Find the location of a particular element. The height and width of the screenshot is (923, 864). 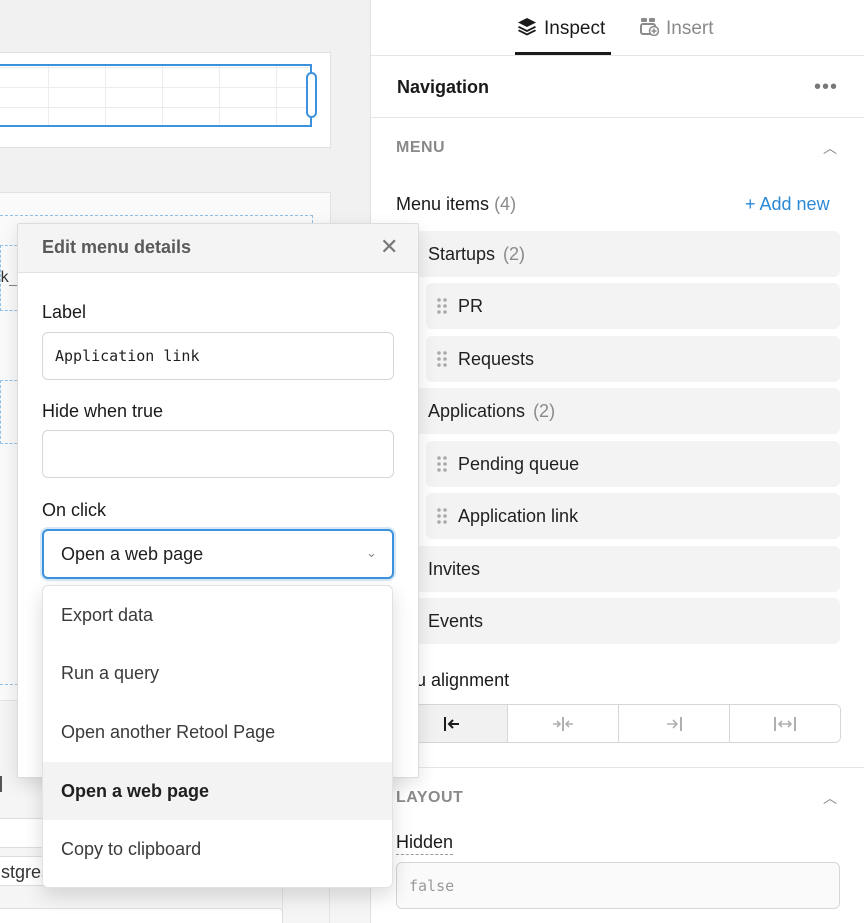

menu-item-events: Events is located at coordinates (618, 621).